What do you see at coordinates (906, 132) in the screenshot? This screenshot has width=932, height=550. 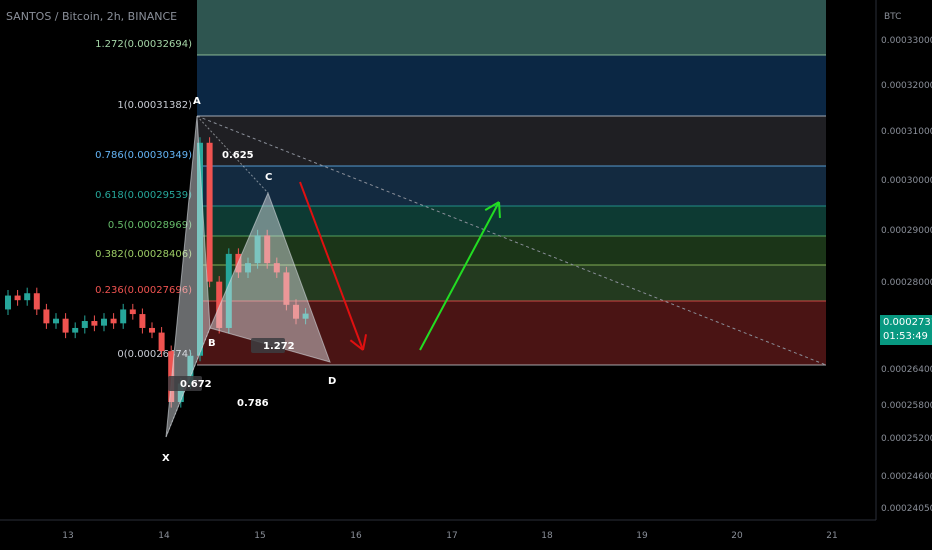 I see `price-tick-label: 0.00031000` at bounding box center [906, 132].